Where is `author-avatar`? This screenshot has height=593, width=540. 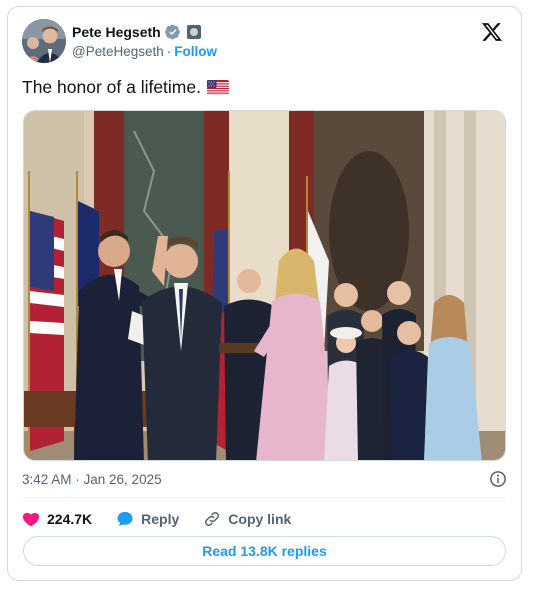
author-avatar is located at coordinates (44, 41).